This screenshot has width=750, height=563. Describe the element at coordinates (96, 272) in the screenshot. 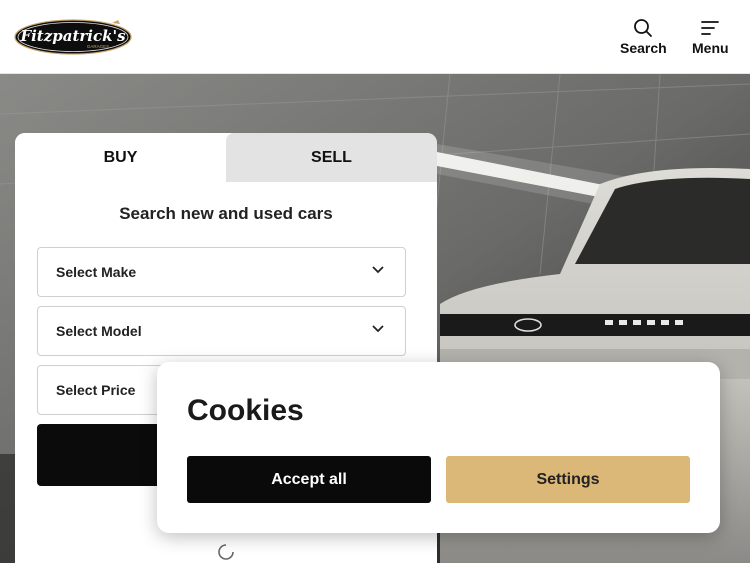

I see `make-select-label: Select Make` at that location.